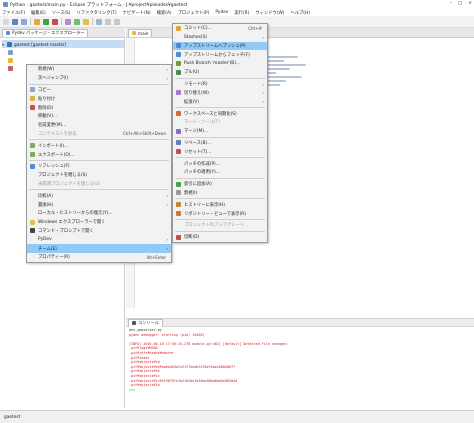 The width and height of the screenshot is (474, 423). Describe the element at coordinates (99, 78) in the screenshot. I see `context-menu-item-1: 次へジャンプ(I) ›` at that location.